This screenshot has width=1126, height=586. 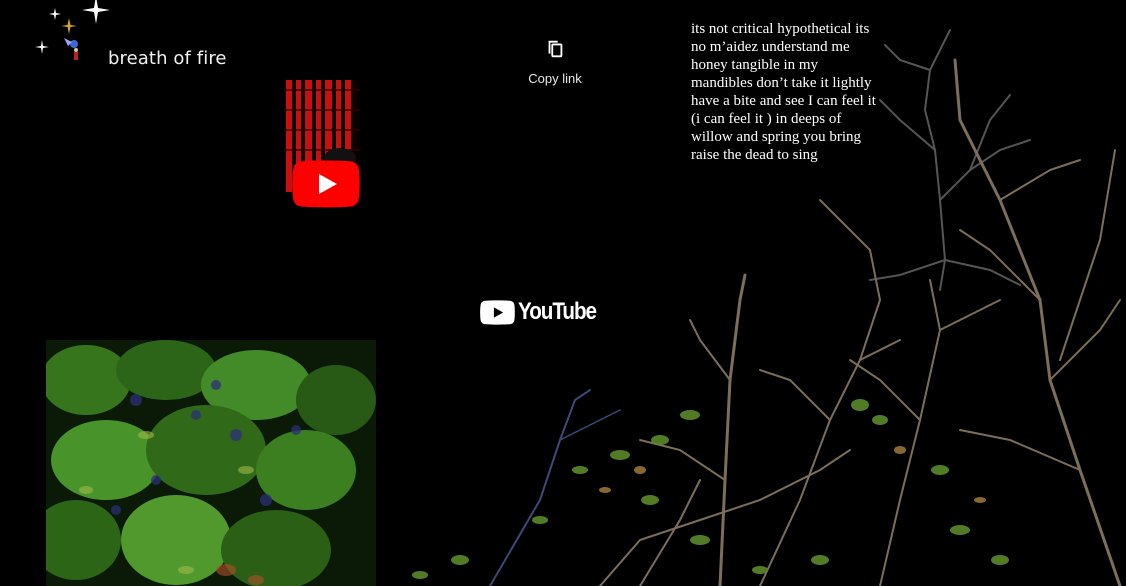 I want to click on poem-line: have a bite and see I can feel it, so click(x=783, y=101).